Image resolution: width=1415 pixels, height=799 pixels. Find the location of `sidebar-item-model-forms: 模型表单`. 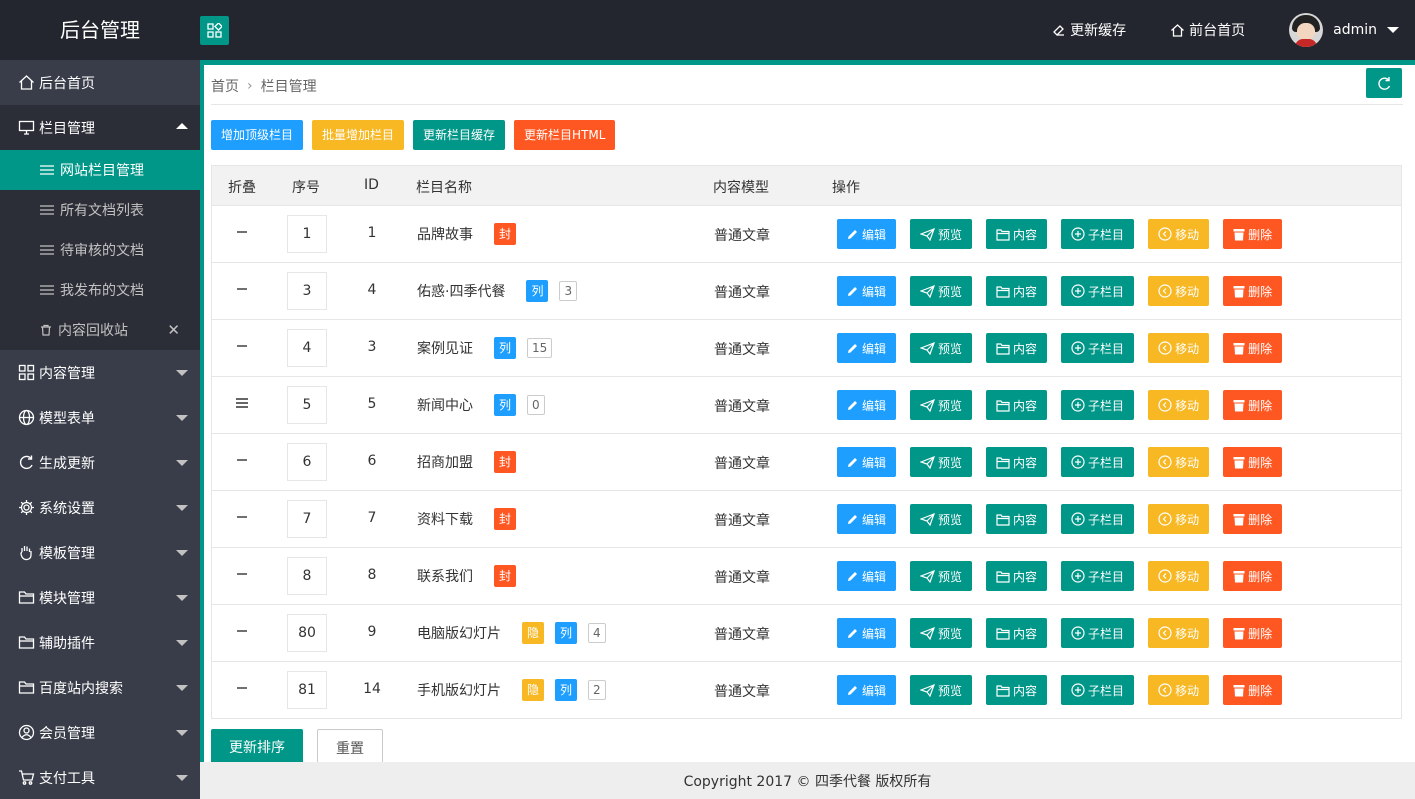

sidebar-item-model-forms: 模型表单 is located at coordinates (100, 417).